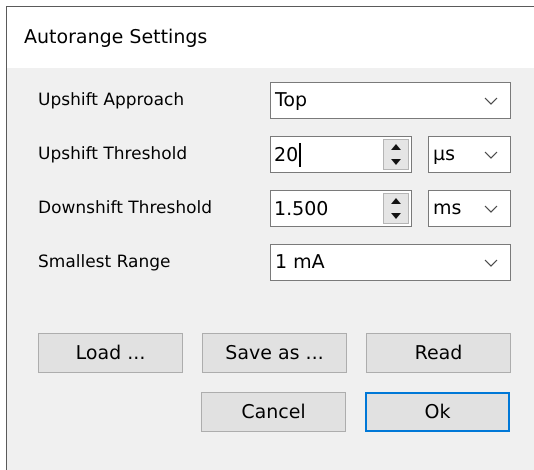 This screenshot has width=534, height=470. Describe the element at coordinates (288, 154) in the screenshot. I see `spin-value: 20` at that location.